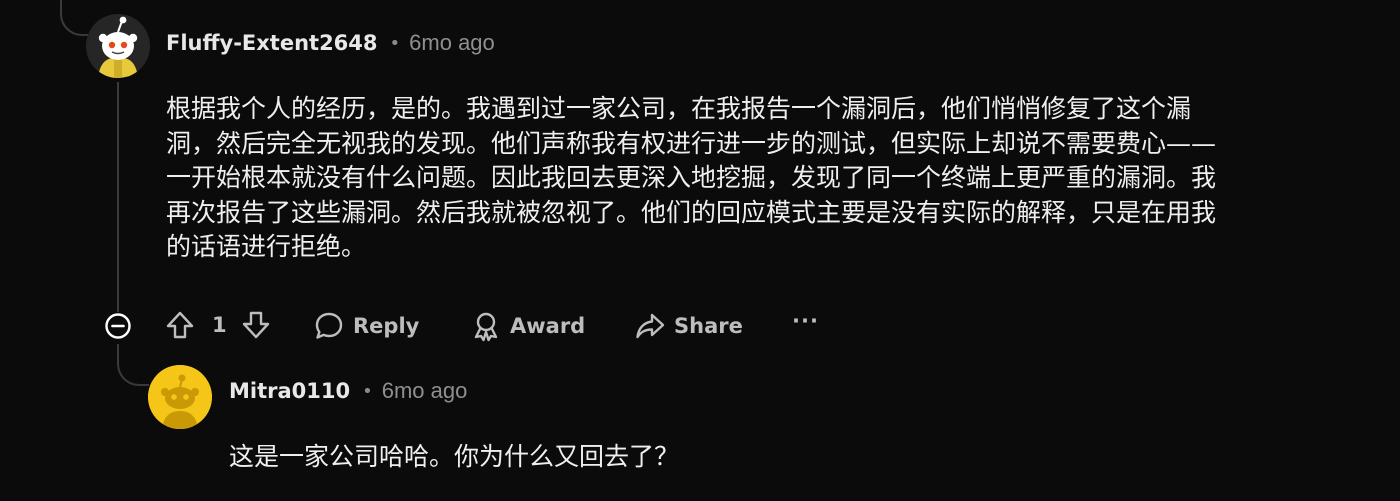  I want to click on reply-meta: Mitra0110 • 6mo ago, so click(348, 391).